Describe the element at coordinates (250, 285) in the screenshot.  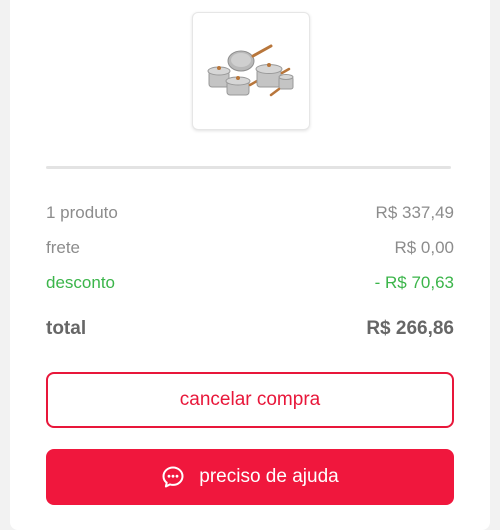
I see `discount-row: desconto - R$ 70,63` at that location.